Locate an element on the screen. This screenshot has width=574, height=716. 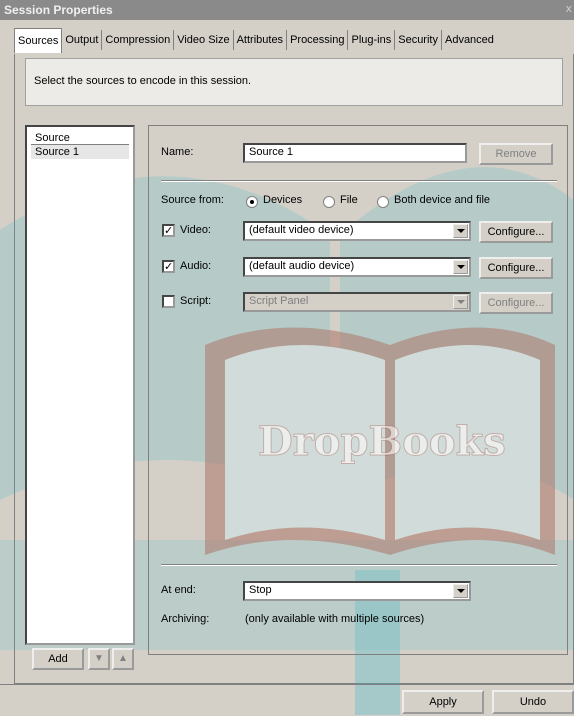
name-field: Source 1 is located at coordinates (355, 153).